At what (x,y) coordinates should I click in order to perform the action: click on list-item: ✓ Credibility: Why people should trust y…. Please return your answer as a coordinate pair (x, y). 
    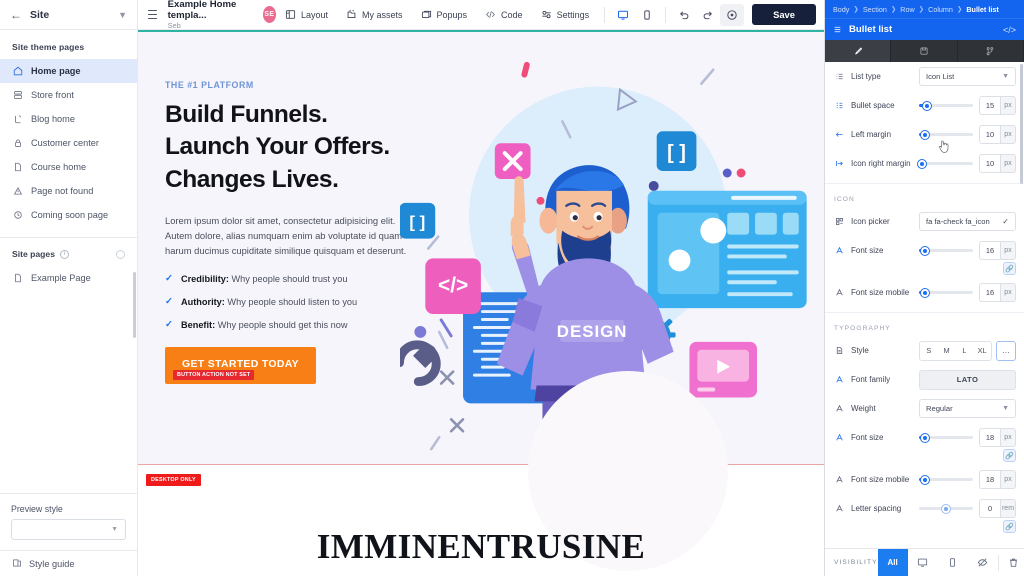
    Looking at the image, I should click on (282, 279).